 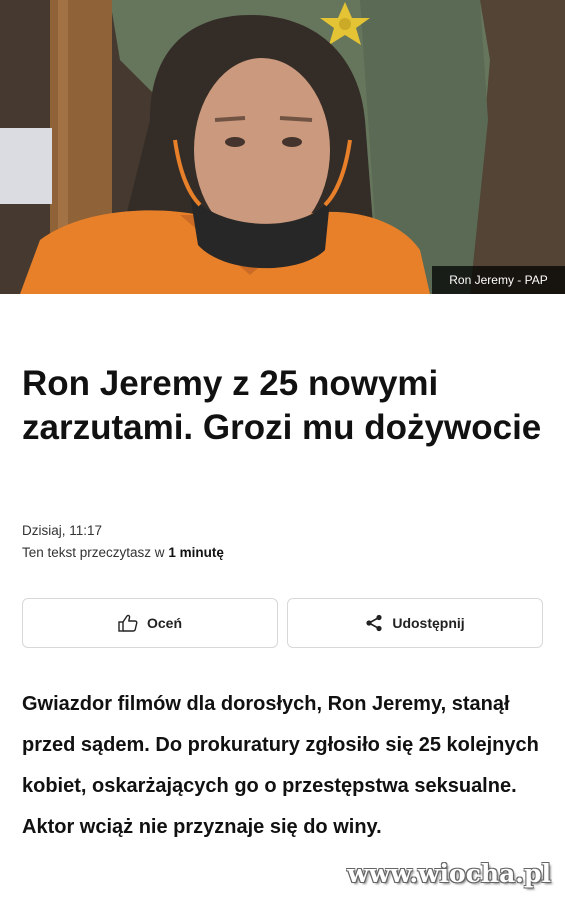 What do you see at coordinates (164, 623) in the screenshot?
I see `rate-button-label: Oceń` at bounding box center [164, 623].